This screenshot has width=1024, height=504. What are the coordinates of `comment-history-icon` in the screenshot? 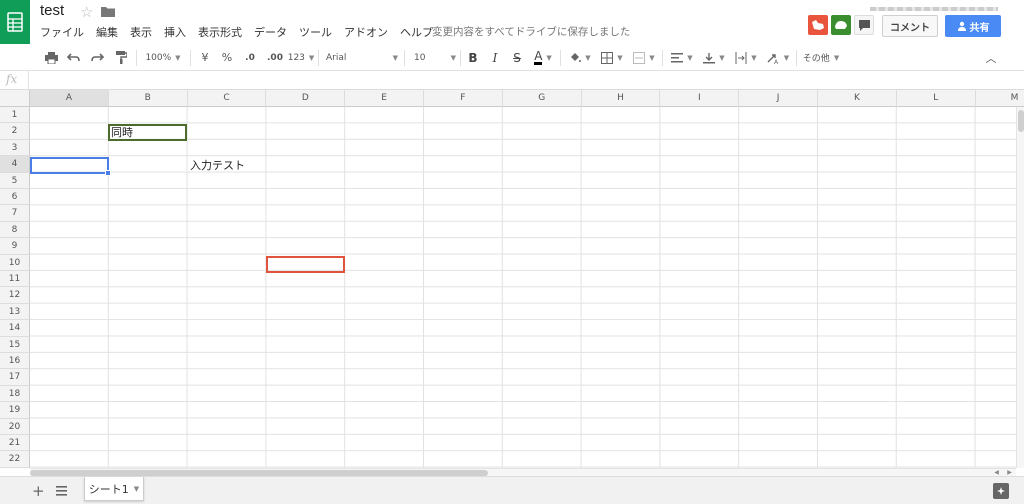 It's located at (864, 25).